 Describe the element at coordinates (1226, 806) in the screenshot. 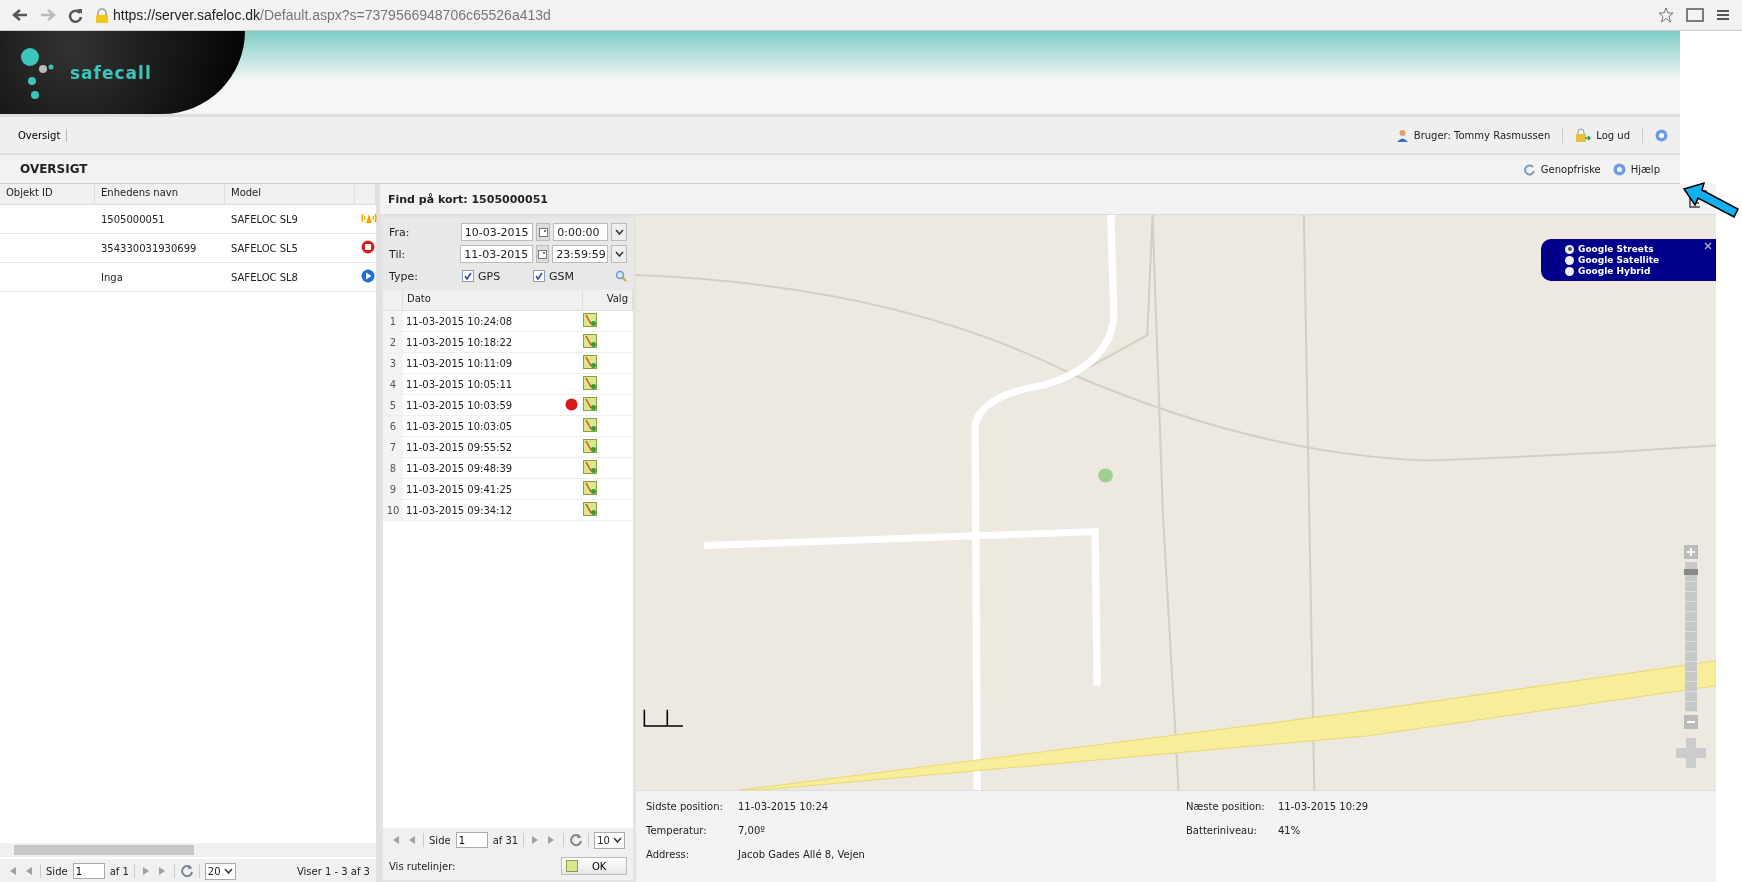

I see `info-label: Næste position:` at that location.